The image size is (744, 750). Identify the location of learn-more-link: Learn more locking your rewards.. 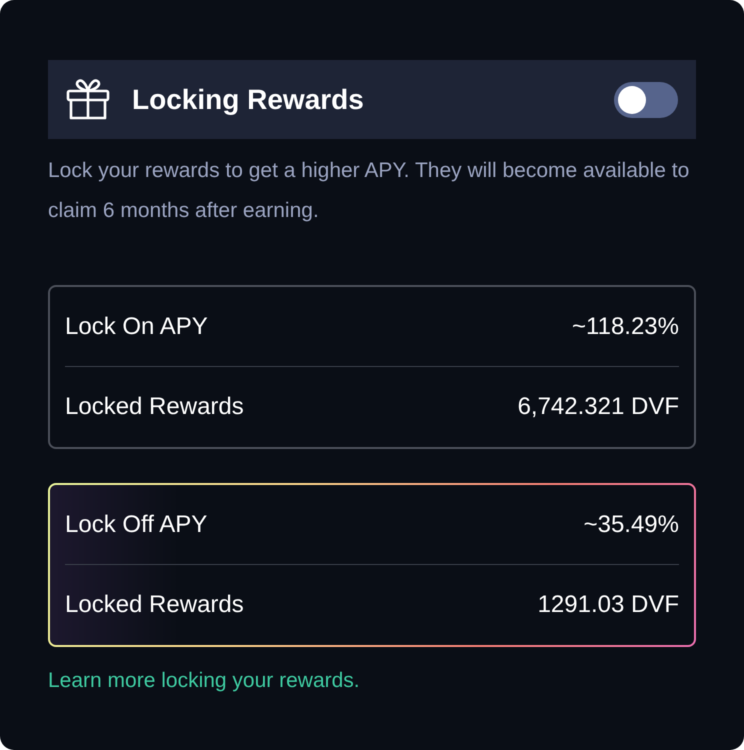
(204, 680).